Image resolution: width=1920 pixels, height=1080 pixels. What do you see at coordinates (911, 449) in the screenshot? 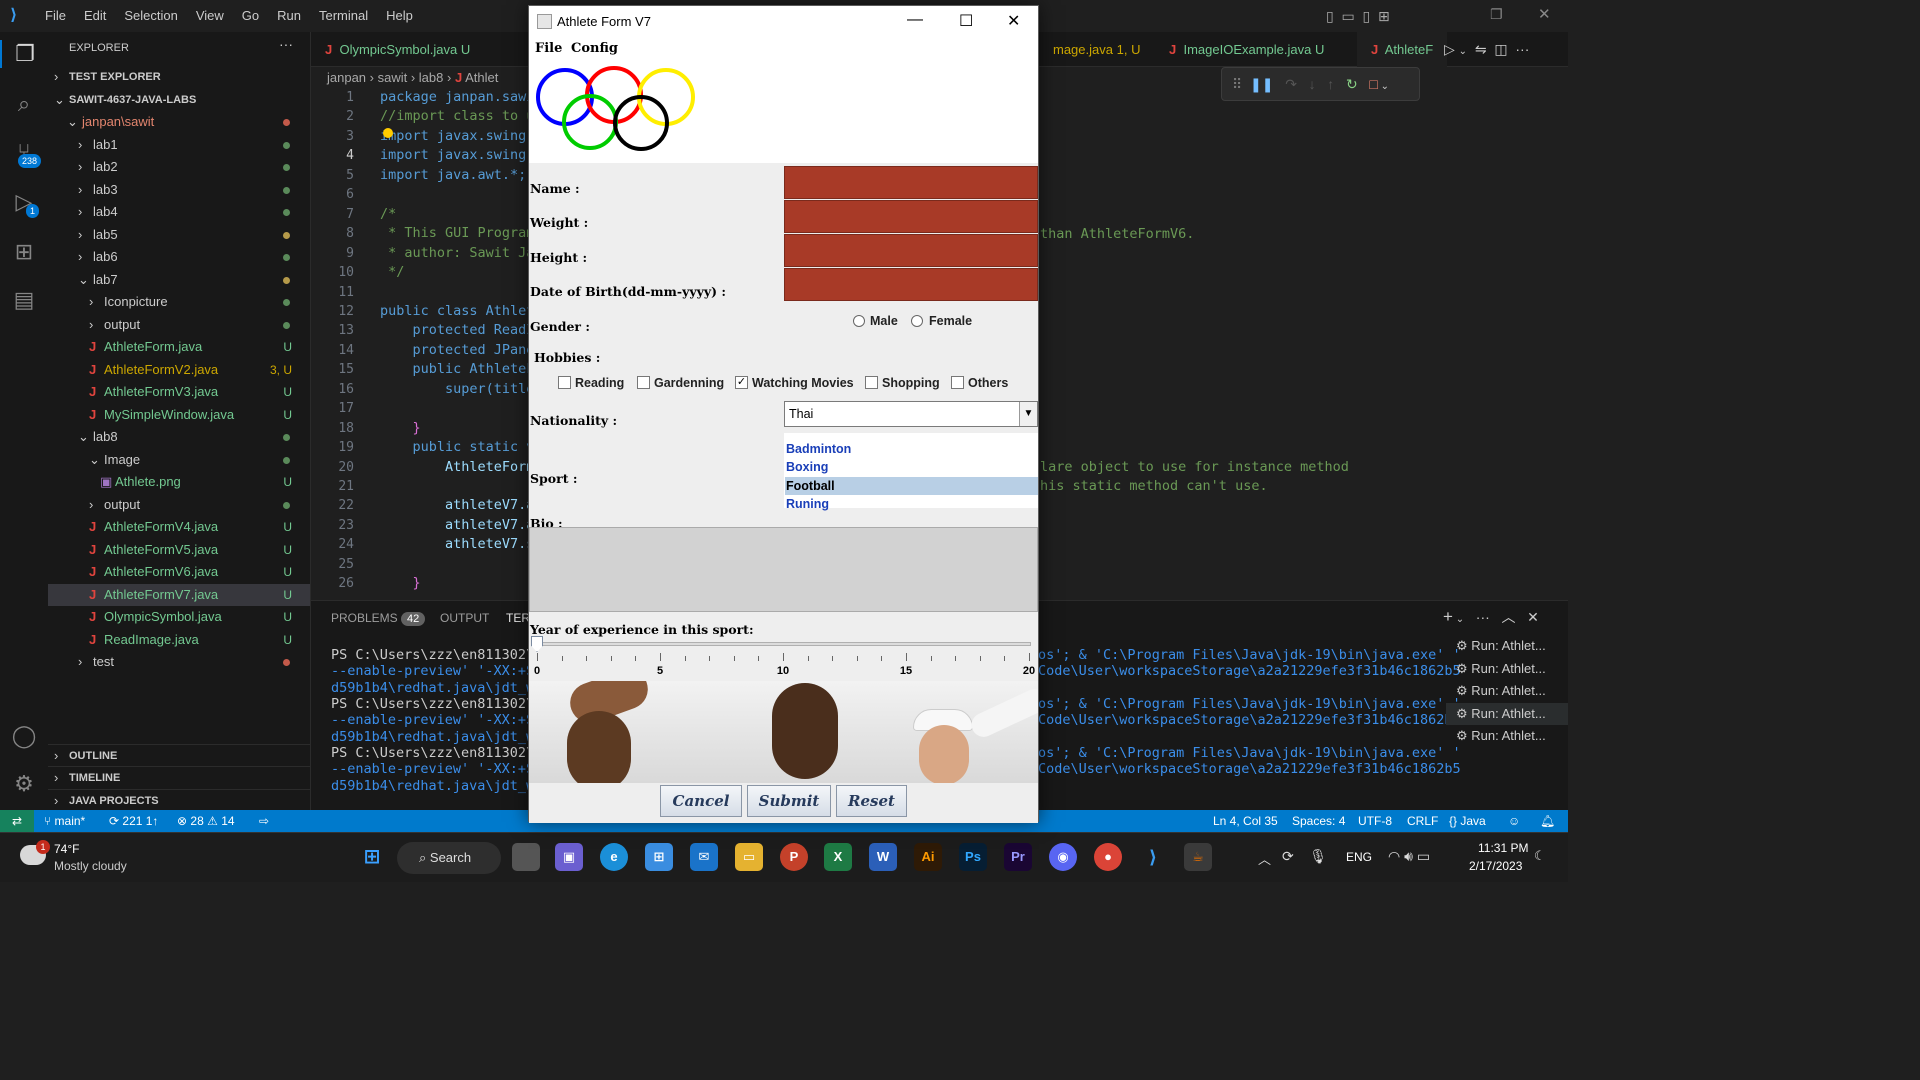
I see `sport-item: Badminton` at bounding box center [911, 449].